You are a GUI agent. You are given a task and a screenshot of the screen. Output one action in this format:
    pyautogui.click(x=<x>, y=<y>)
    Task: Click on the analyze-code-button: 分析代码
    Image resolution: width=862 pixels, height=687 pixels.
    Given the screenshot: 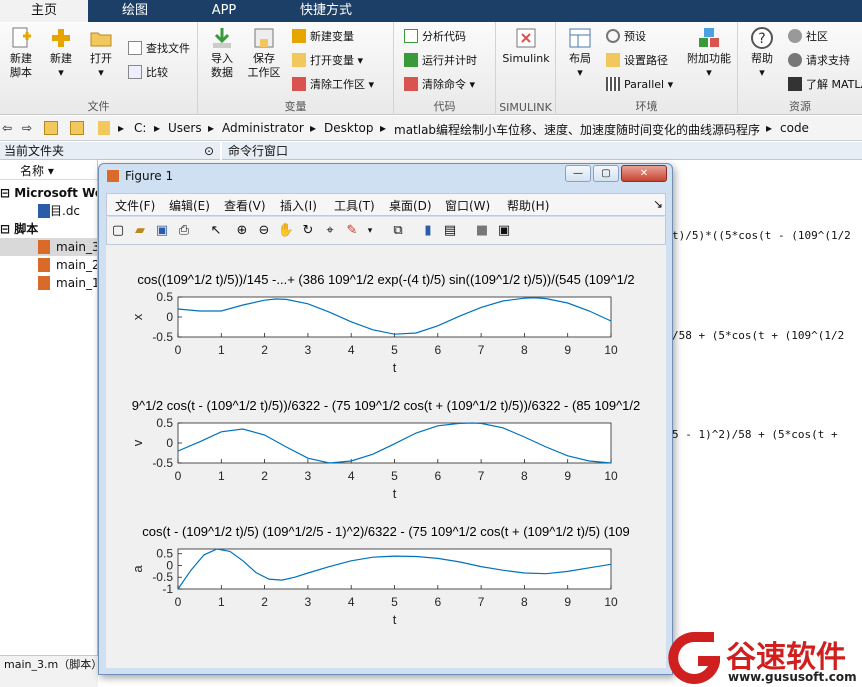 What is the action you would take?
    pyautogui.click(x=435, y=37)
    